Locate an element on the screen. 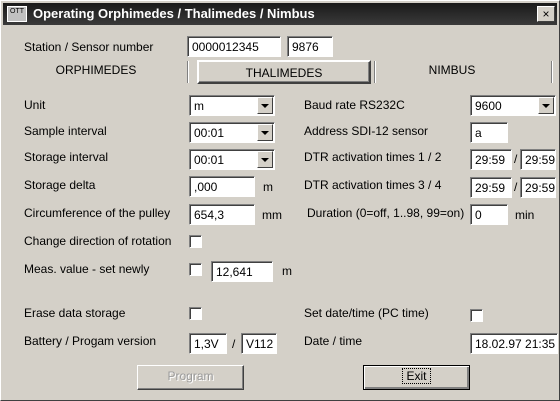 The height and width of the screenshot is (401, 560). storage-interval-label: Storage interval is located at coordinates (66, 157).